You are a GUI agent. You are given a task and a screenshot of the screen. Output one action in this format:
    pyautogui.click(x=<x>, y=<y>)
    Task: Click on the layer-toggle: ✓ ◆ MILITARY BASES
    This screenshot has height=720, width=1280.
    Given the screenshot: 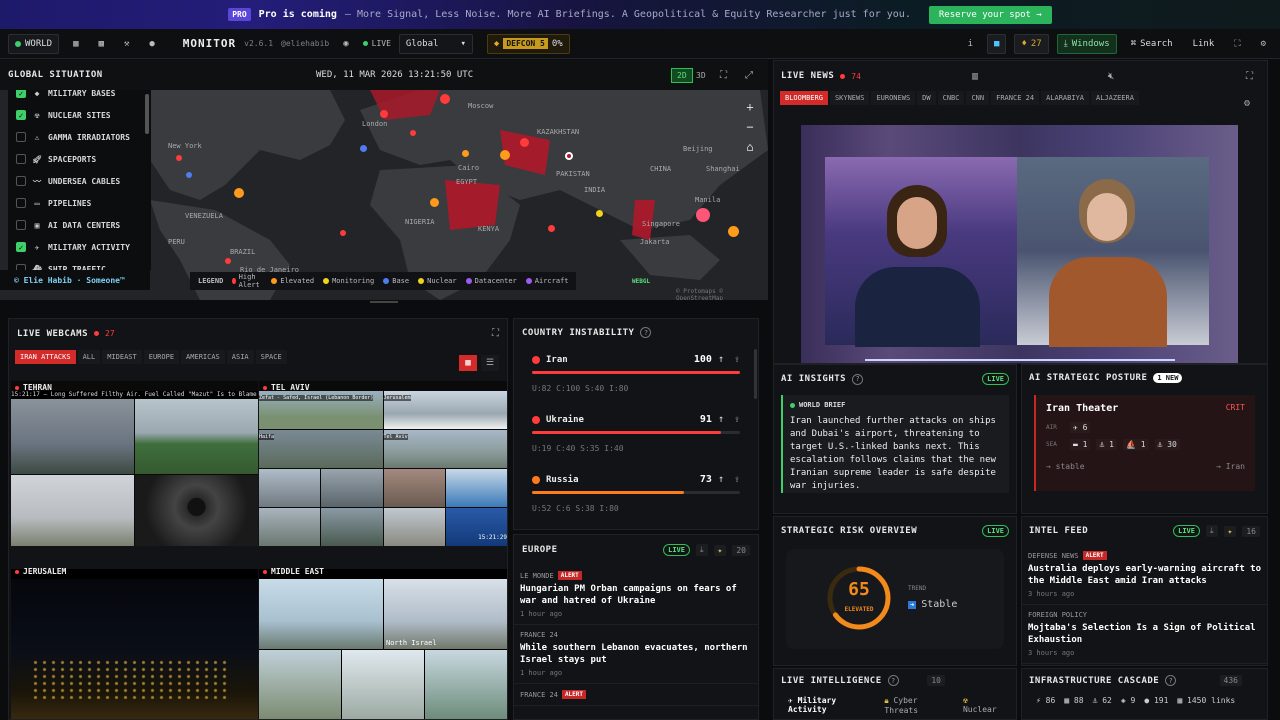 What is the action you would take?
    pyautogui.click(x=79, y=97)
    